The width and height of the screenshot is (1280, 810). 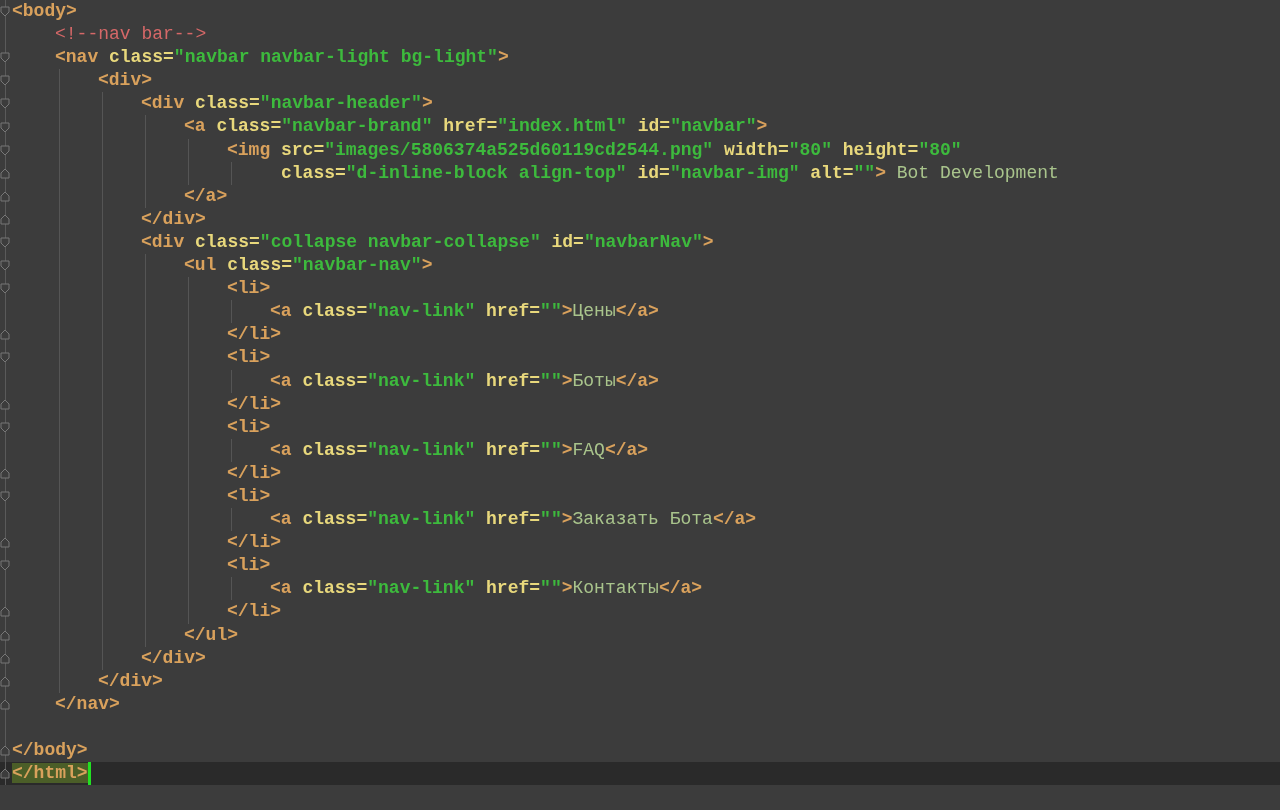 I want to click on code-comment: <!--nav bar-->, so click(x=131, y=35).